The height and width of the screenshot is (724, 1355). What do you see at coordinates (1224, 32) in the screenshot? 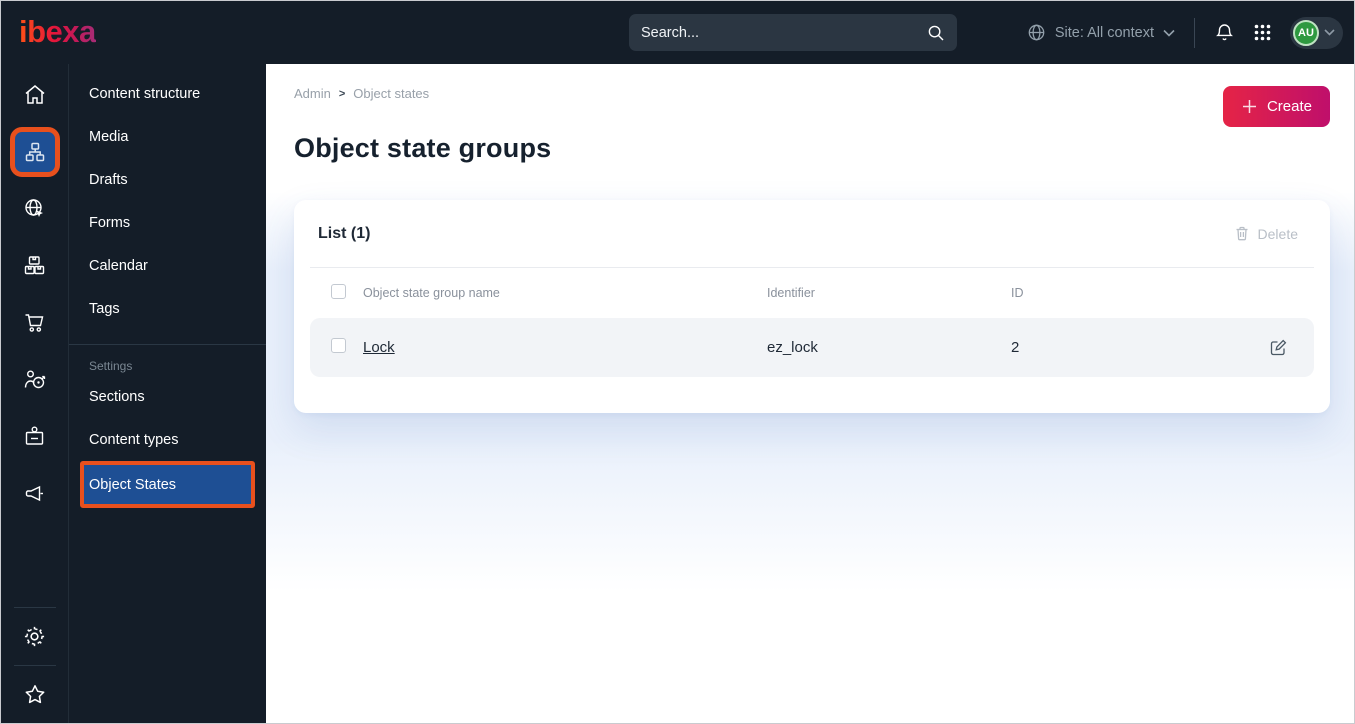
I see `notifications-bell-icon` at bounding box center [1224, 32].